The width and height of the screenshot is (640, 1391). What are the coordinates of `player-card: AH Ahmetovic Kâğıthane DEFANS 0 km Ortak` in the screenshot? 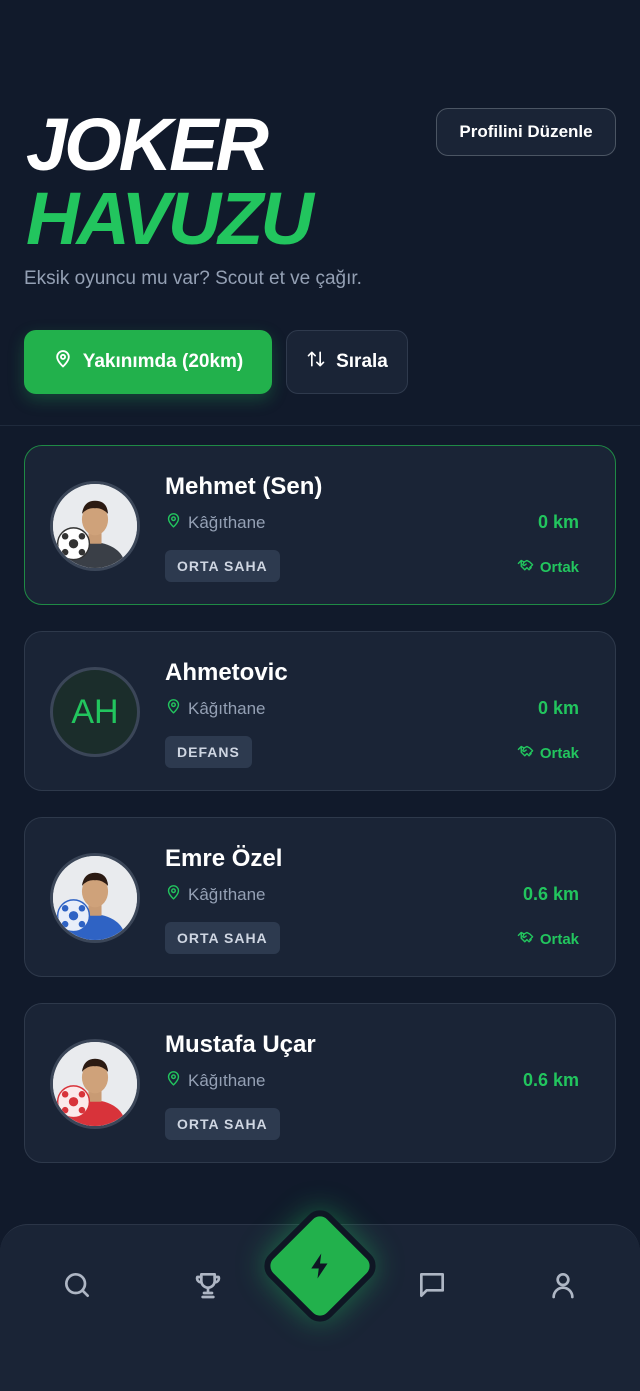 It's located at (320, 711).